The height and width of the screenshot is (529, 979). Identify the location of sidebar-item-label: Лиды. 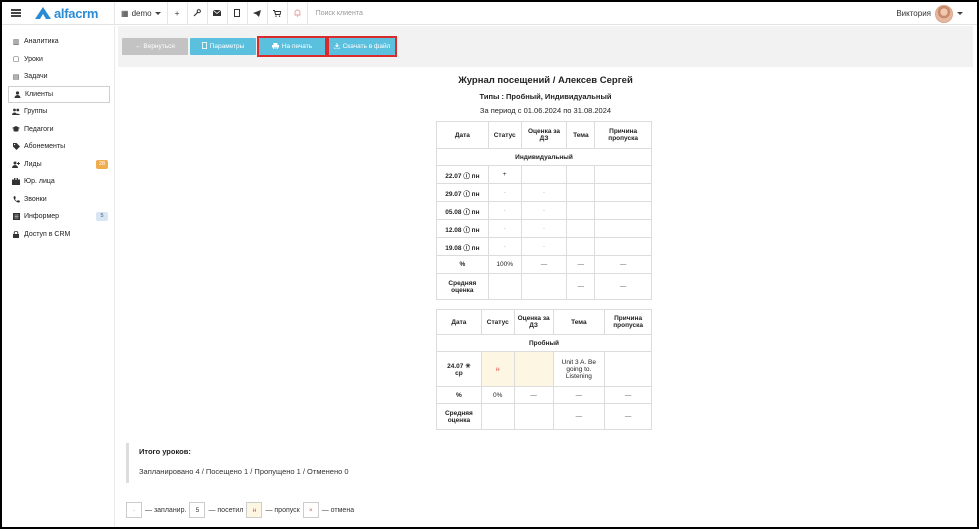
(33, 164).